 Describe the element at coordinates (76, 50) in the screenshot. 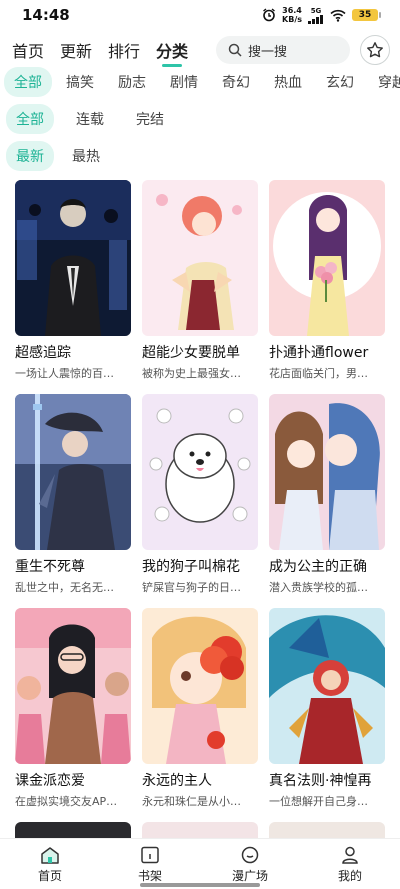

I see `tab-update: 更新` at that location.